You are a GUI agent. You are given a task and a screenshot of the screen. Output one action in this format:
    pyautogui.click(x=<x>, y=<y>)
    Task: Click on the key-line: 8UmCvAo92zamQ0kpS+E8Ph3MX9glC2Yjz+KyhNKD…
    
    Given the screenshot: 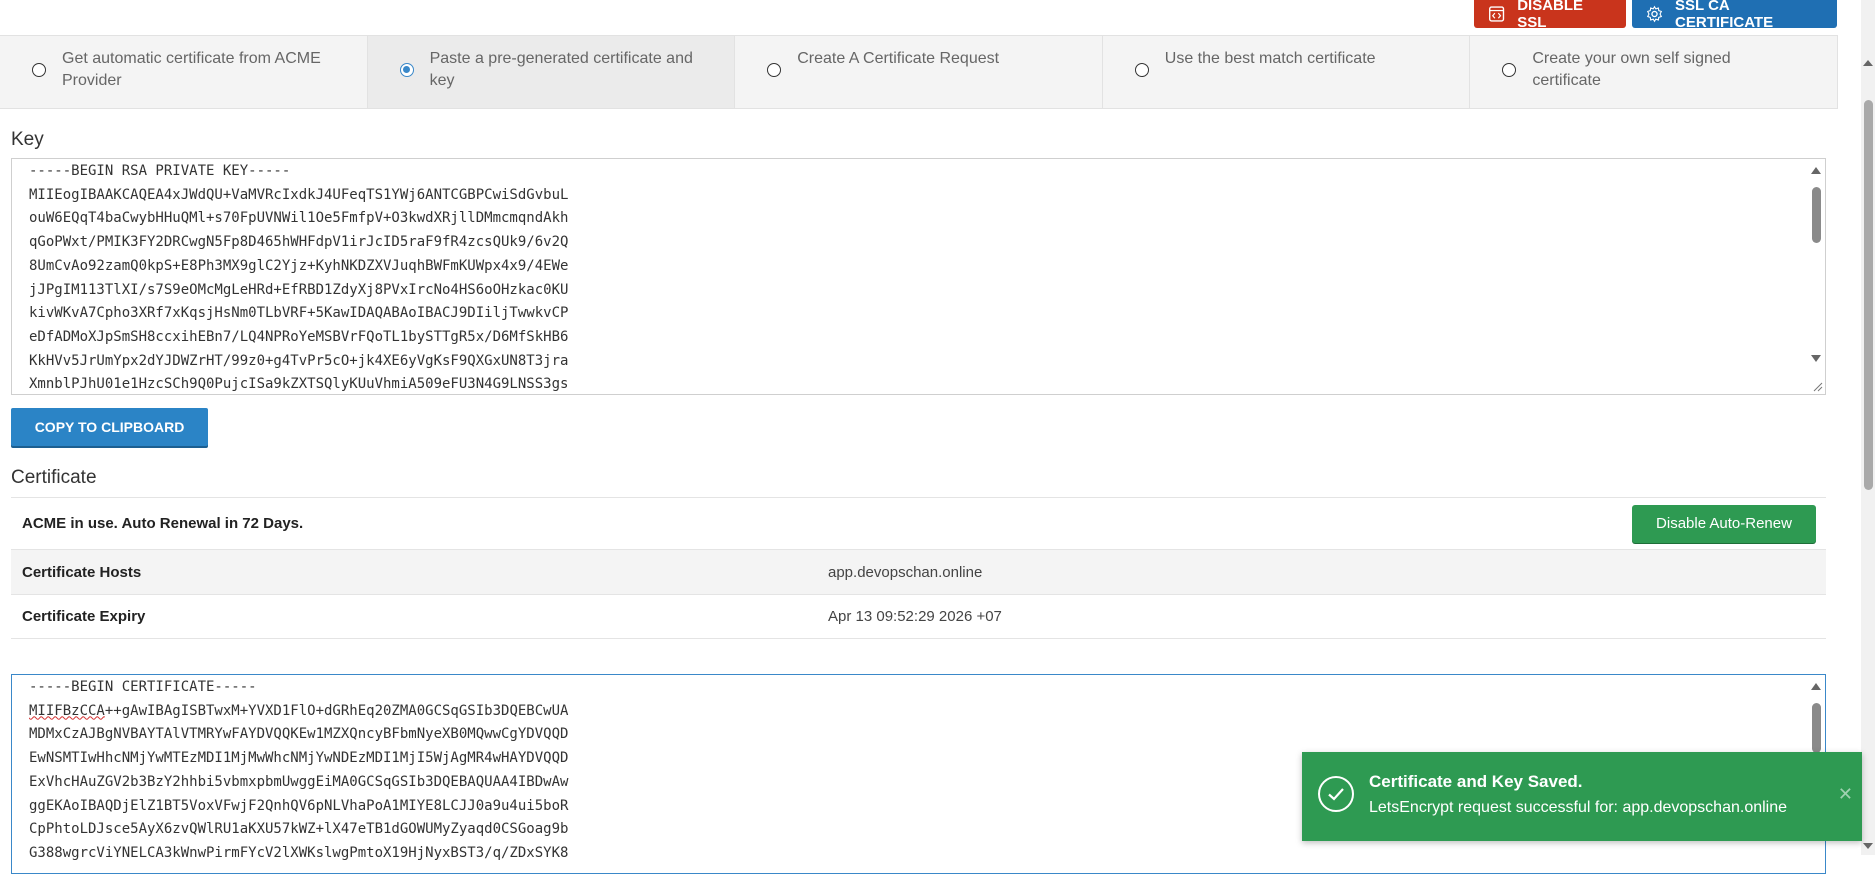 What is the action you would take?
    pyautogui.click(x=299, y=265)
    